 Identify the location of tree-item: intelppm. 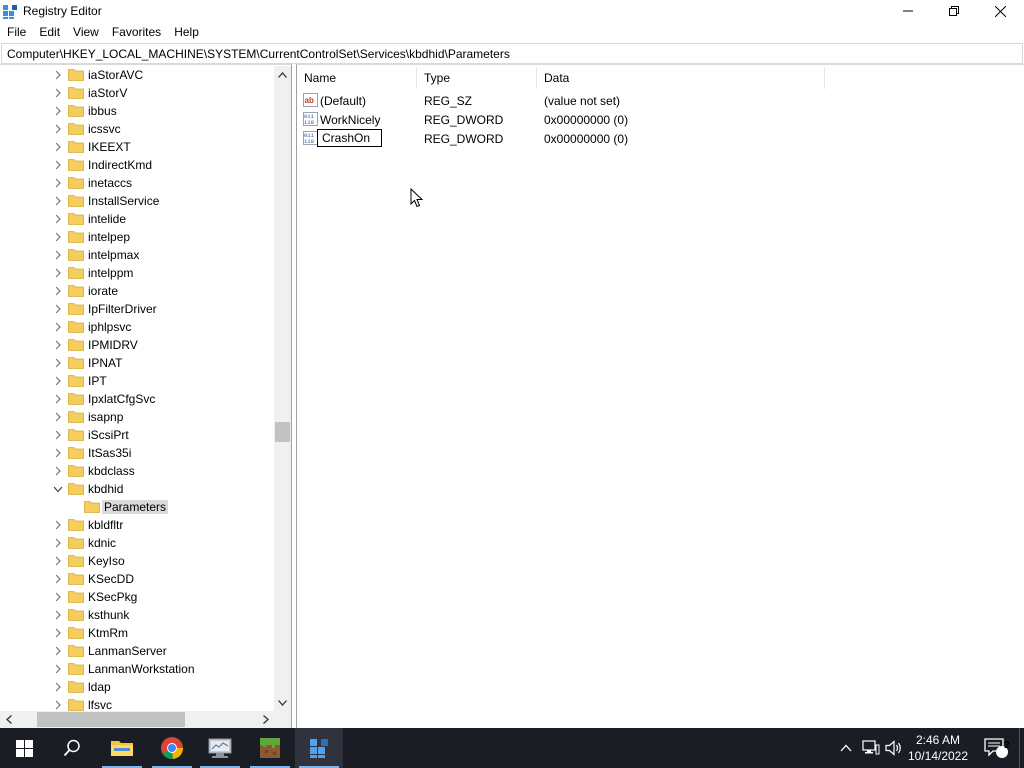
(137, 273).